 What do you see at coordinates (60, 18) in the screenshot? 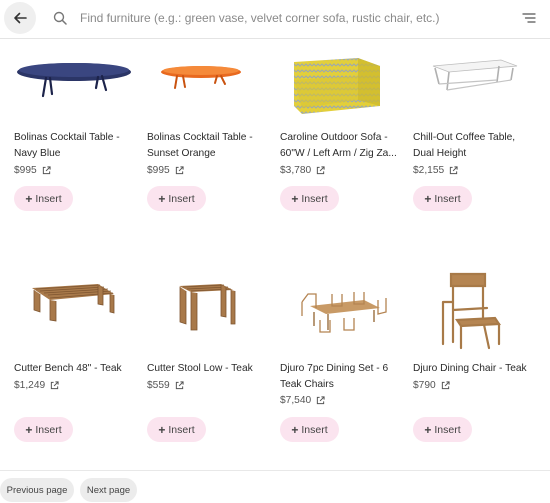
I see `search-icon` at bounding box center [60, 18].